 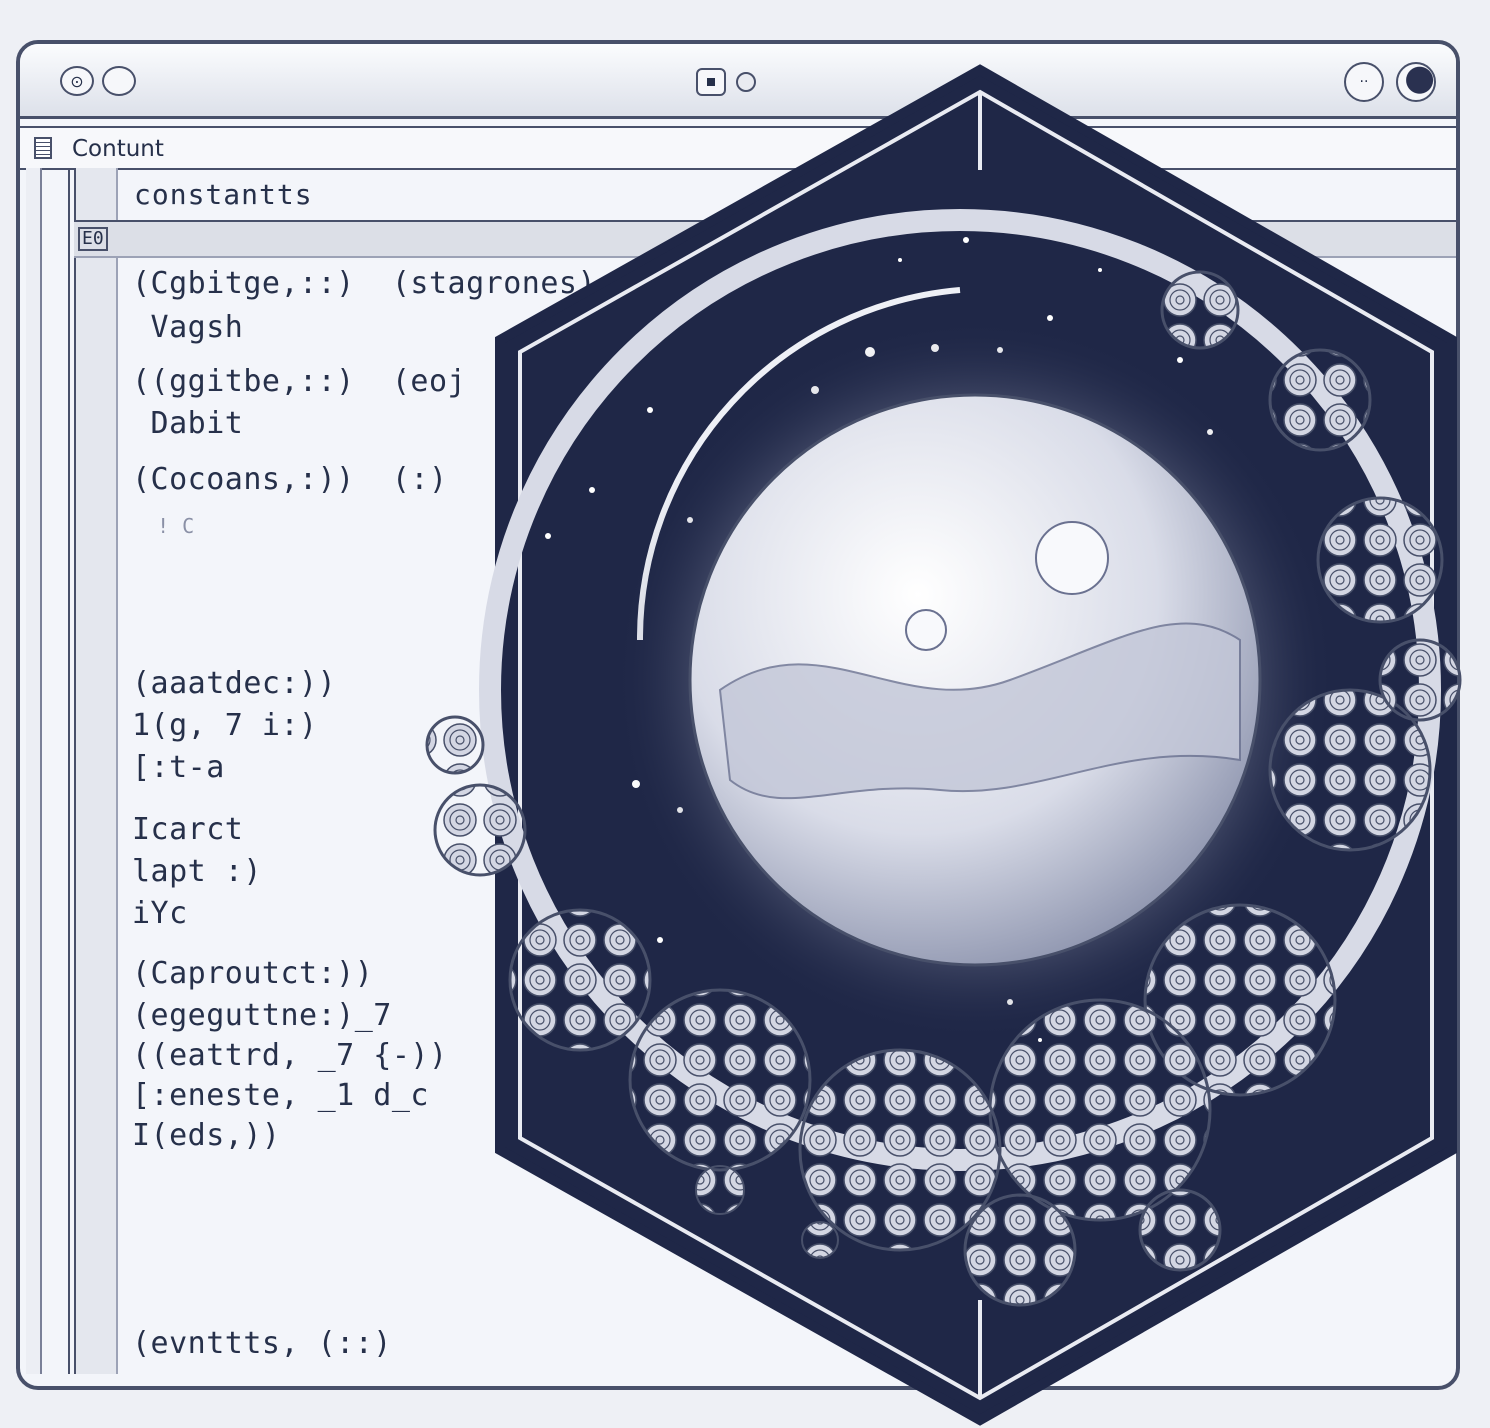 I want to click on code-line: Vagsh, so click(x=188, y=327).